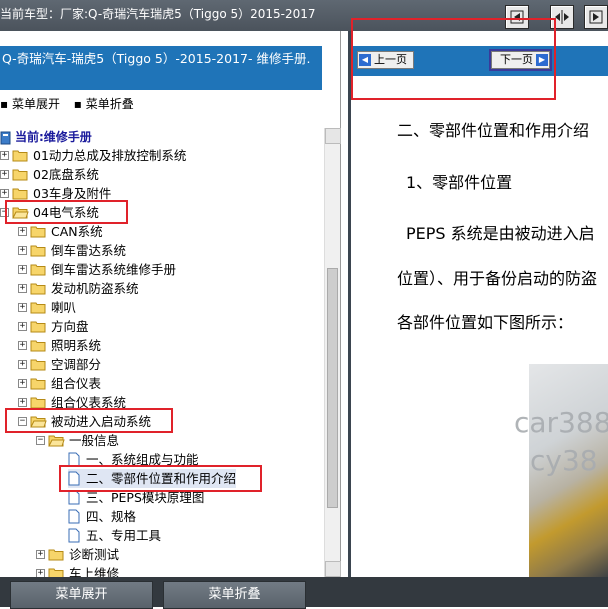  Describe the element at coordinates (77, 554) in the screenshot. I see `tree-item-diagnostics: + 诊断测试` at that location.